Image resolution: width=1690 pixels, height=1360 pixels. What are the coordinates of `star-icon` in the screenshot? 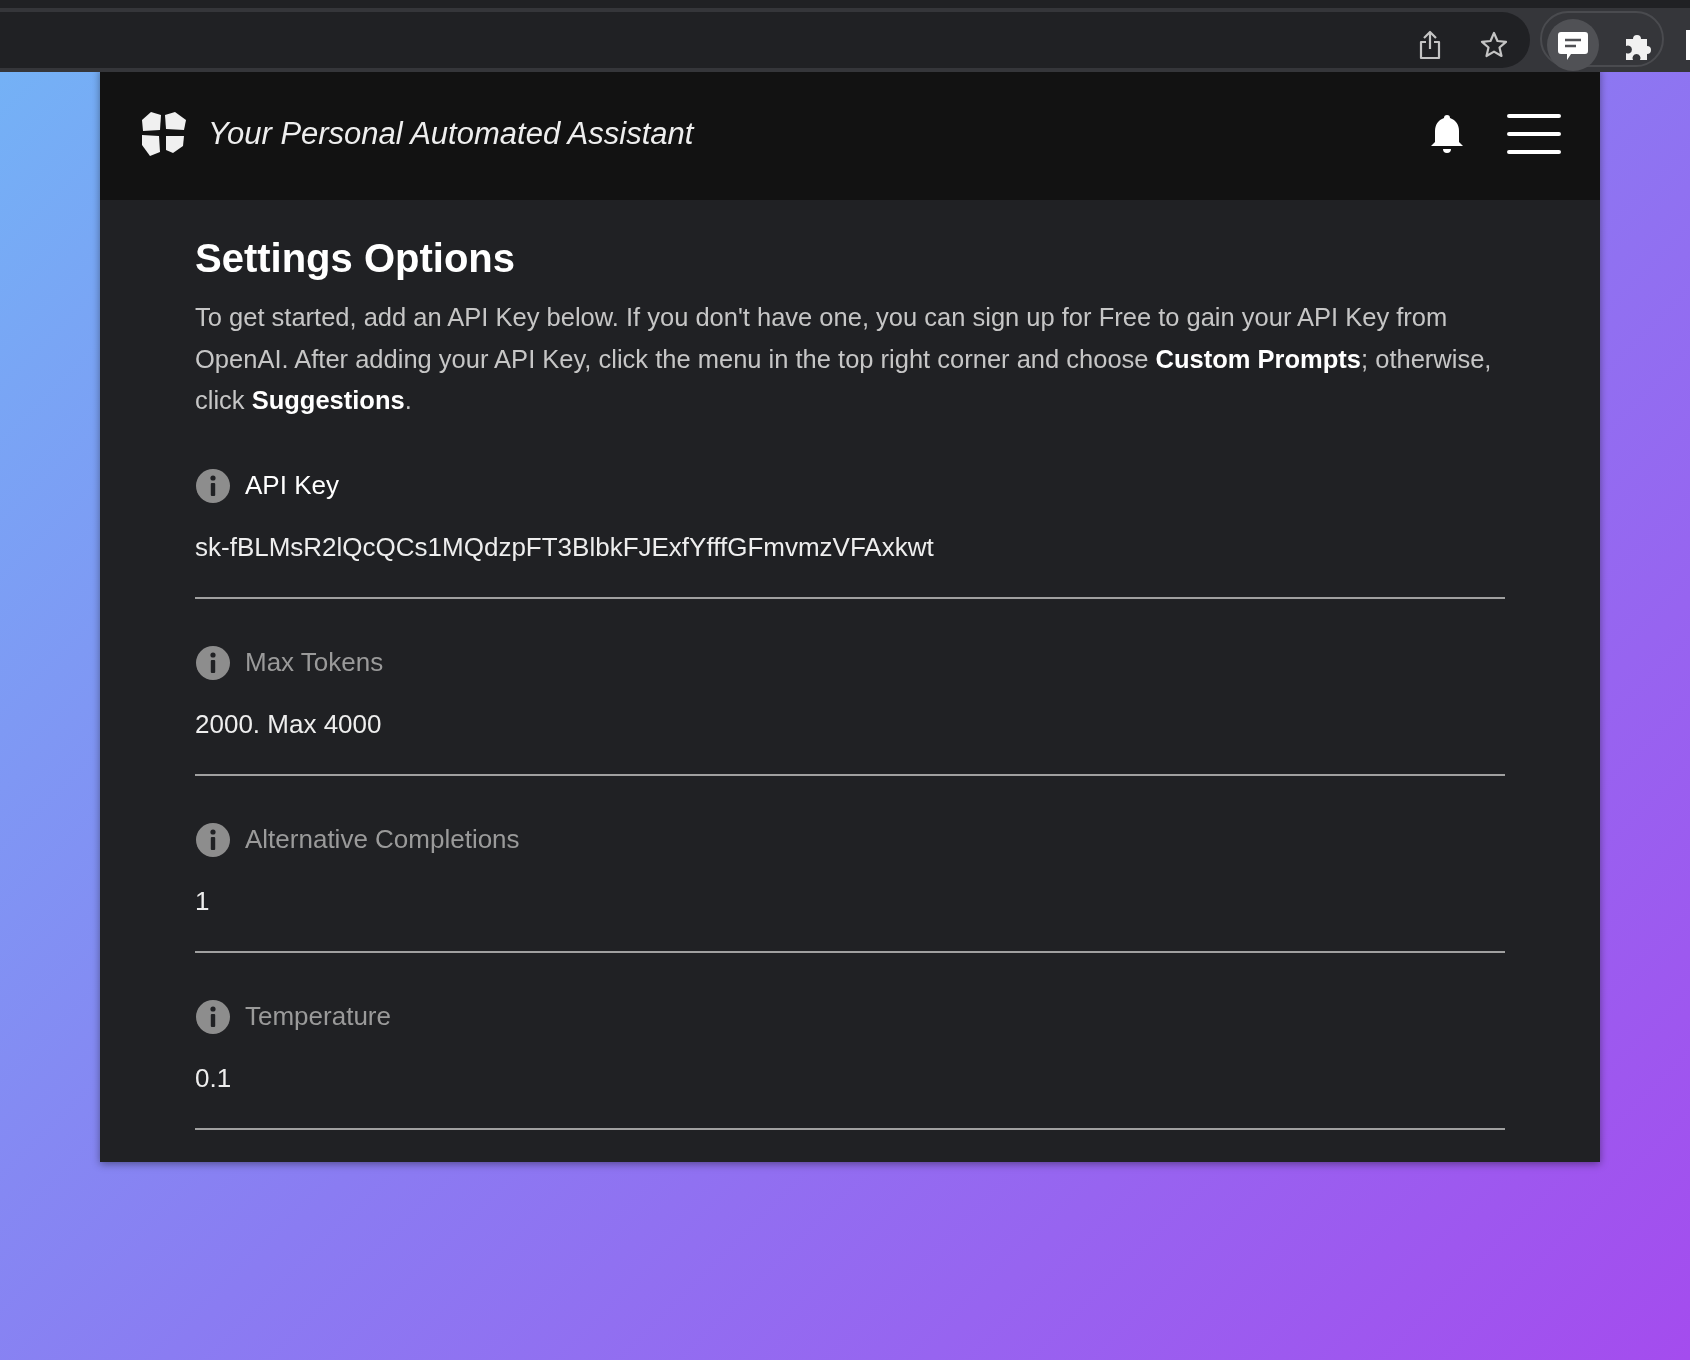 It's located at (1494, 45).